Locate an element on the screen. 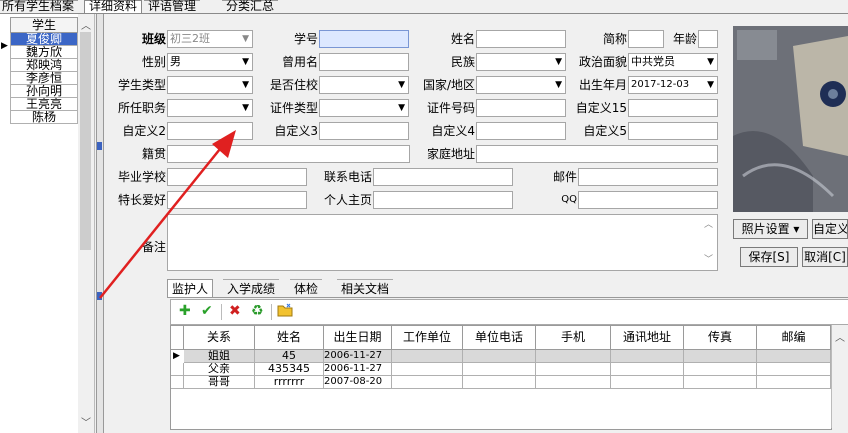 Image resolution: width=848 pixels, height=433 pixels. annotation-arrow is located at coordinates (167, 214).